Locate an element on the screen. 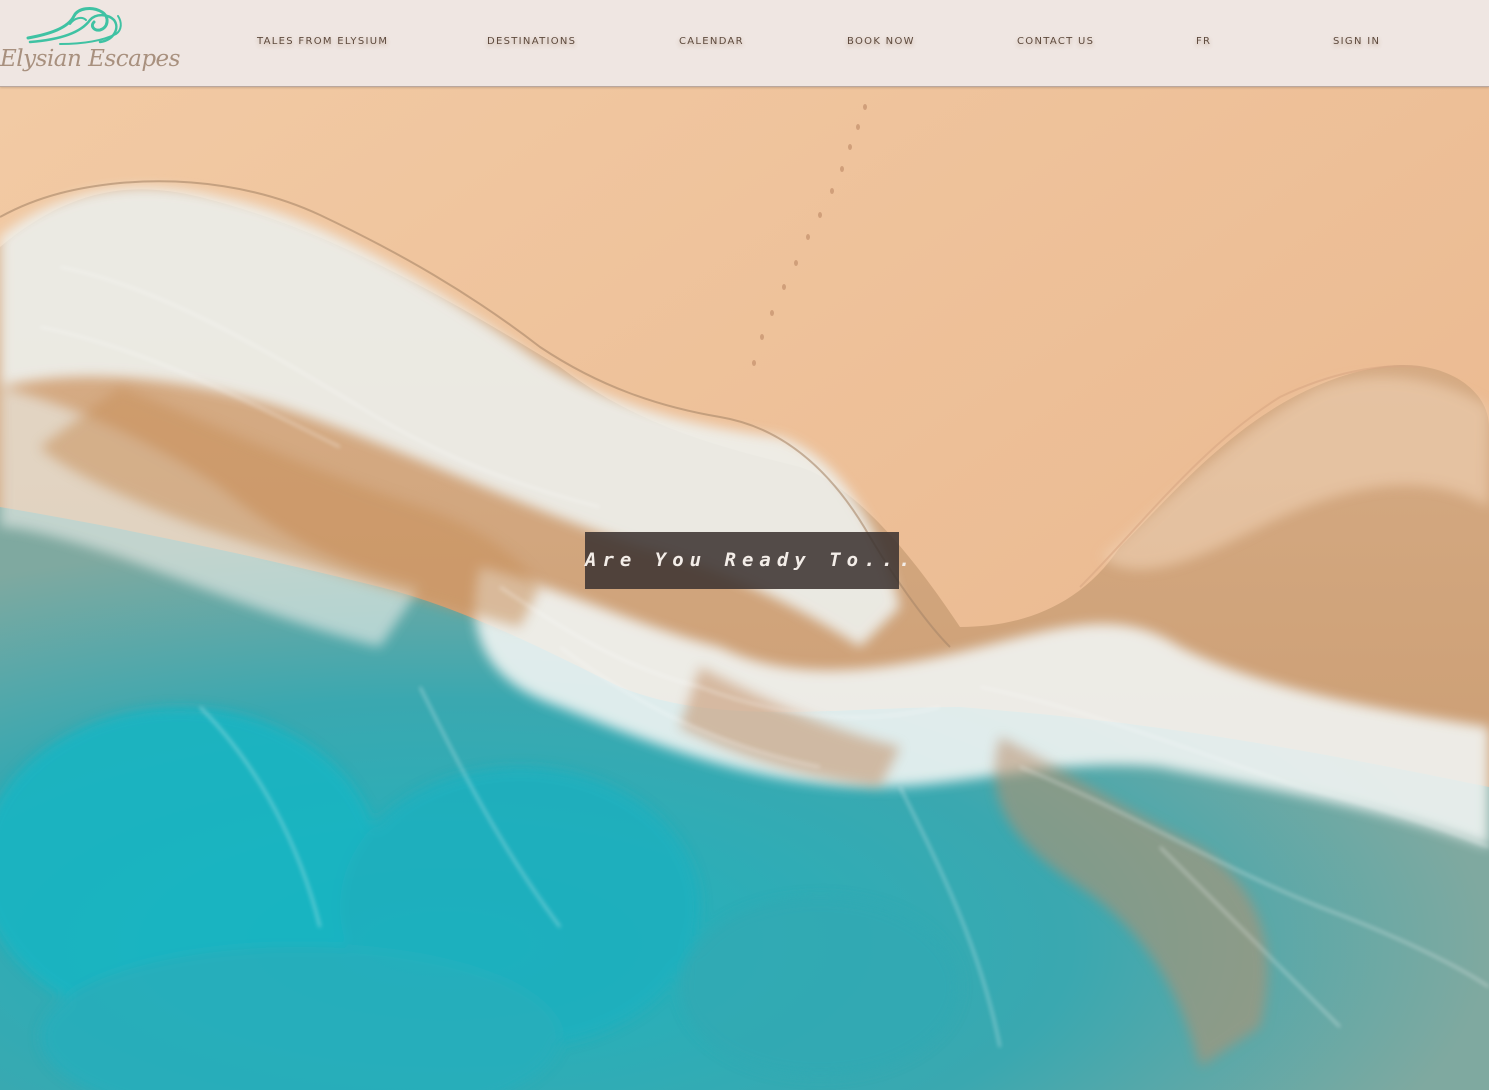 Image resolution: width=1489 pixels, height=1090 pixels. nav-calendar: CALENDAR is located at coordinates (711, 42).